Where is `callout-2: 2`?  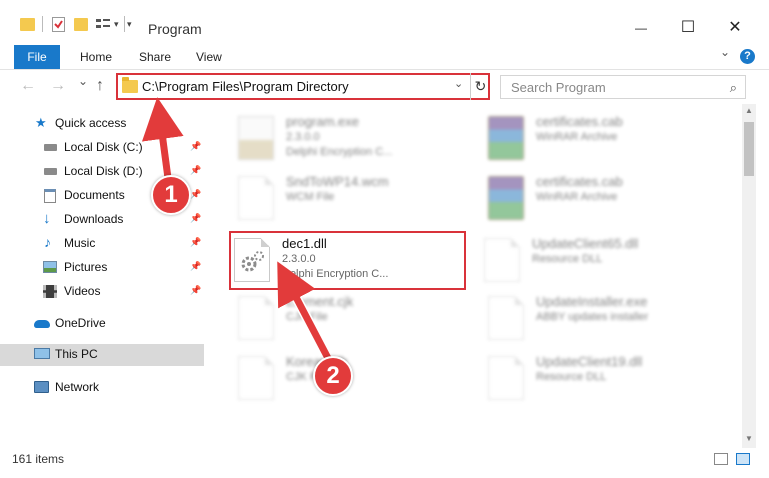 callout-2: 2 is located at coordinates (333, 376).